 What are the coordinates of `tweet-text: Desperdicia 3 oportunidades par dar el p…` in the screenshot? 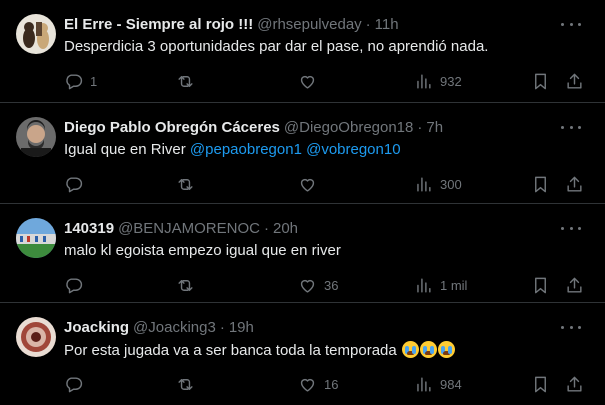 It's located at (276, 46).